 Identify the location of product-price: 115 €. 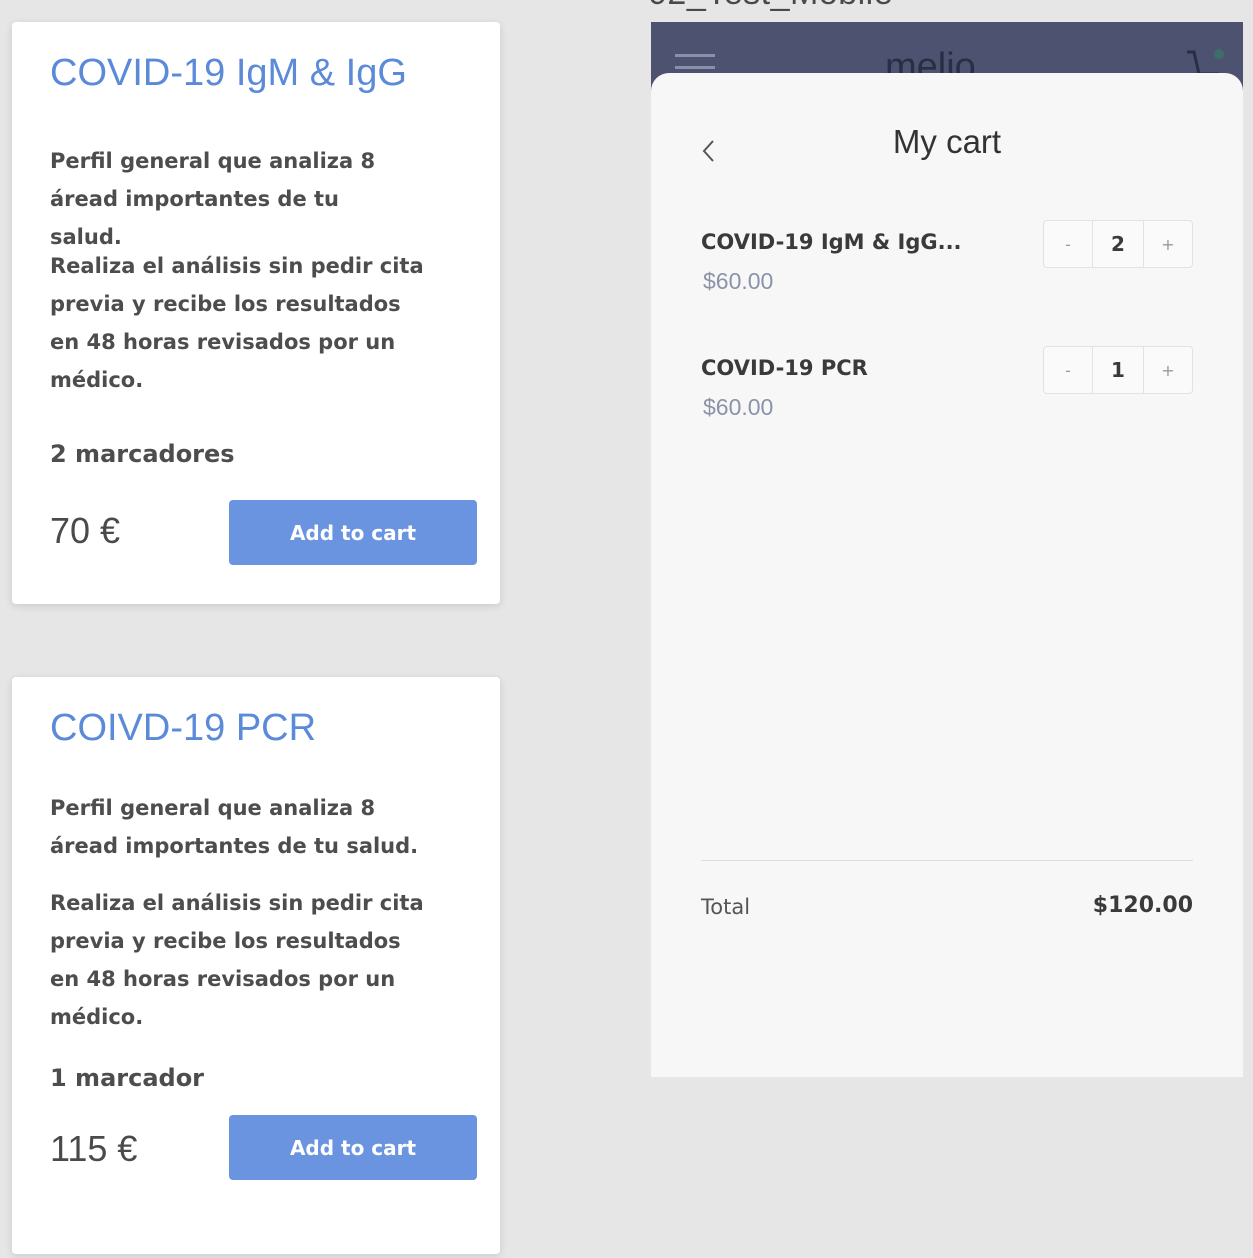
(94, 1148).